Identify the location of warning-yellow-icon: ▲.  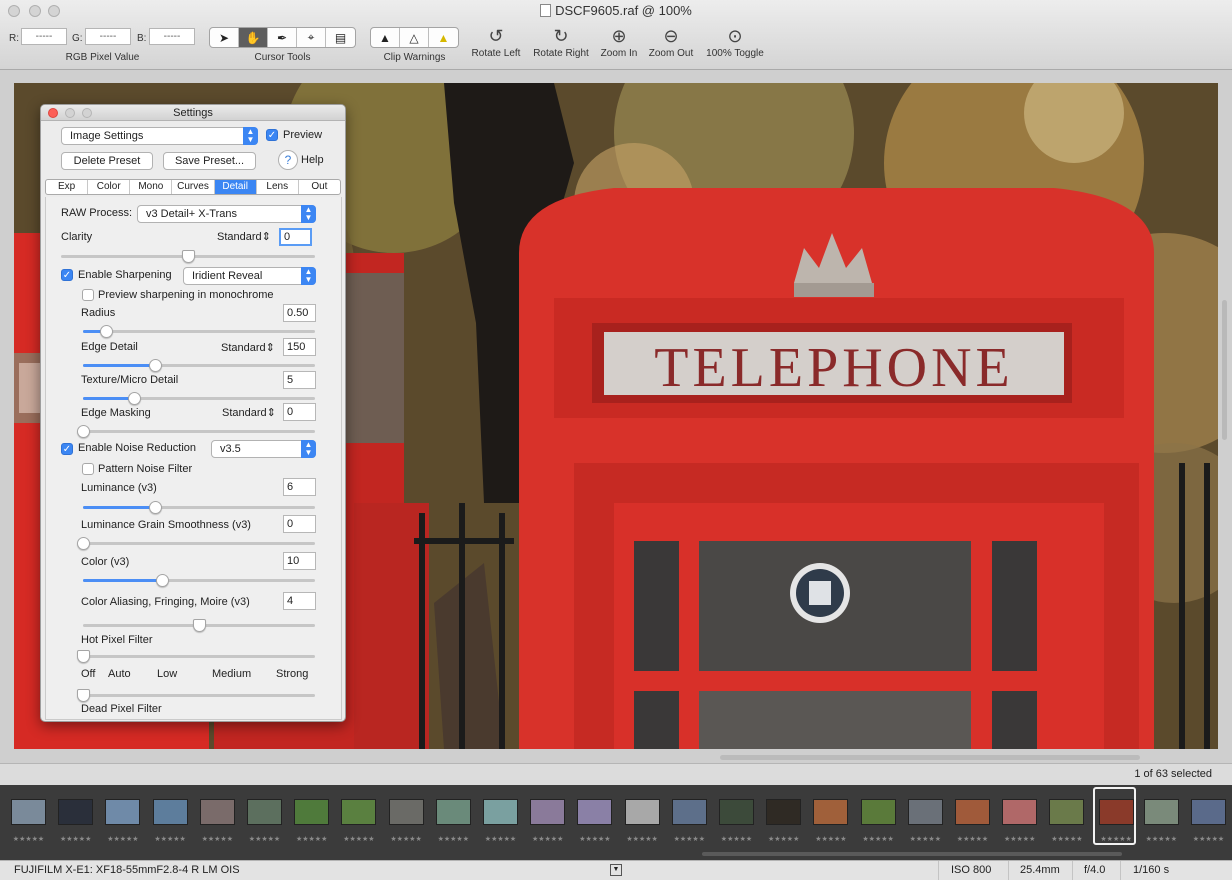
(443, 37).